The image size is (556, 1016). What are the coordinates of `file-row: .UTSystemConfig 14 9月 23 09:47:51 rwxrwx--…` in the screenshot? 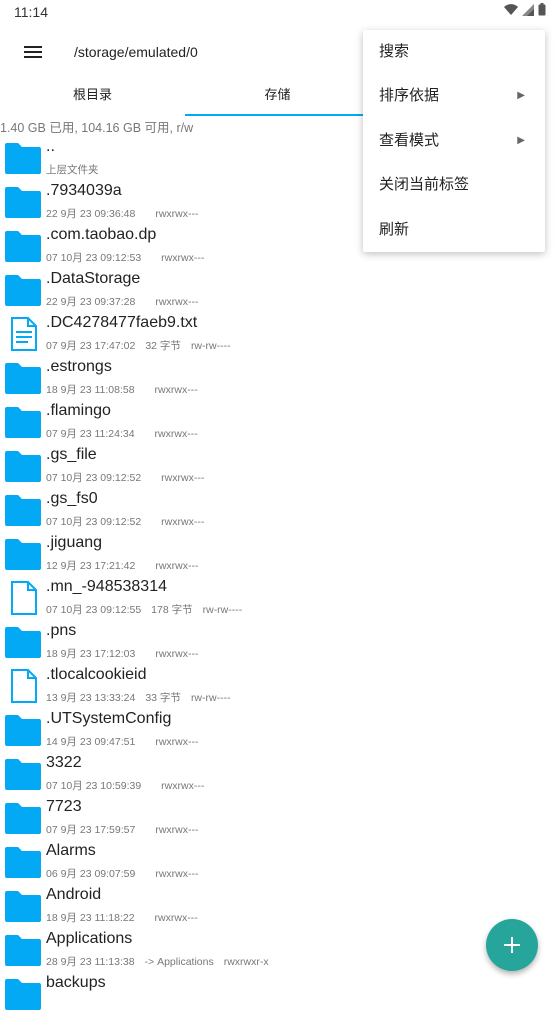 It's located at (278, 730).